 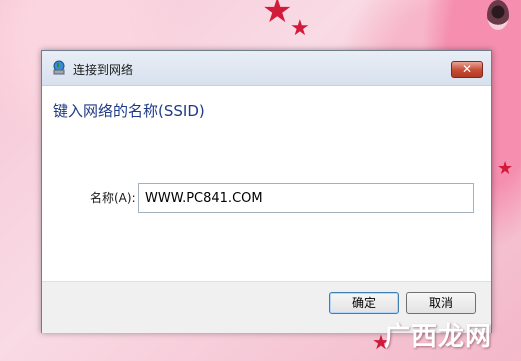 I want to click on watermark-text: 广西龙网, so click(x=438, y=337).